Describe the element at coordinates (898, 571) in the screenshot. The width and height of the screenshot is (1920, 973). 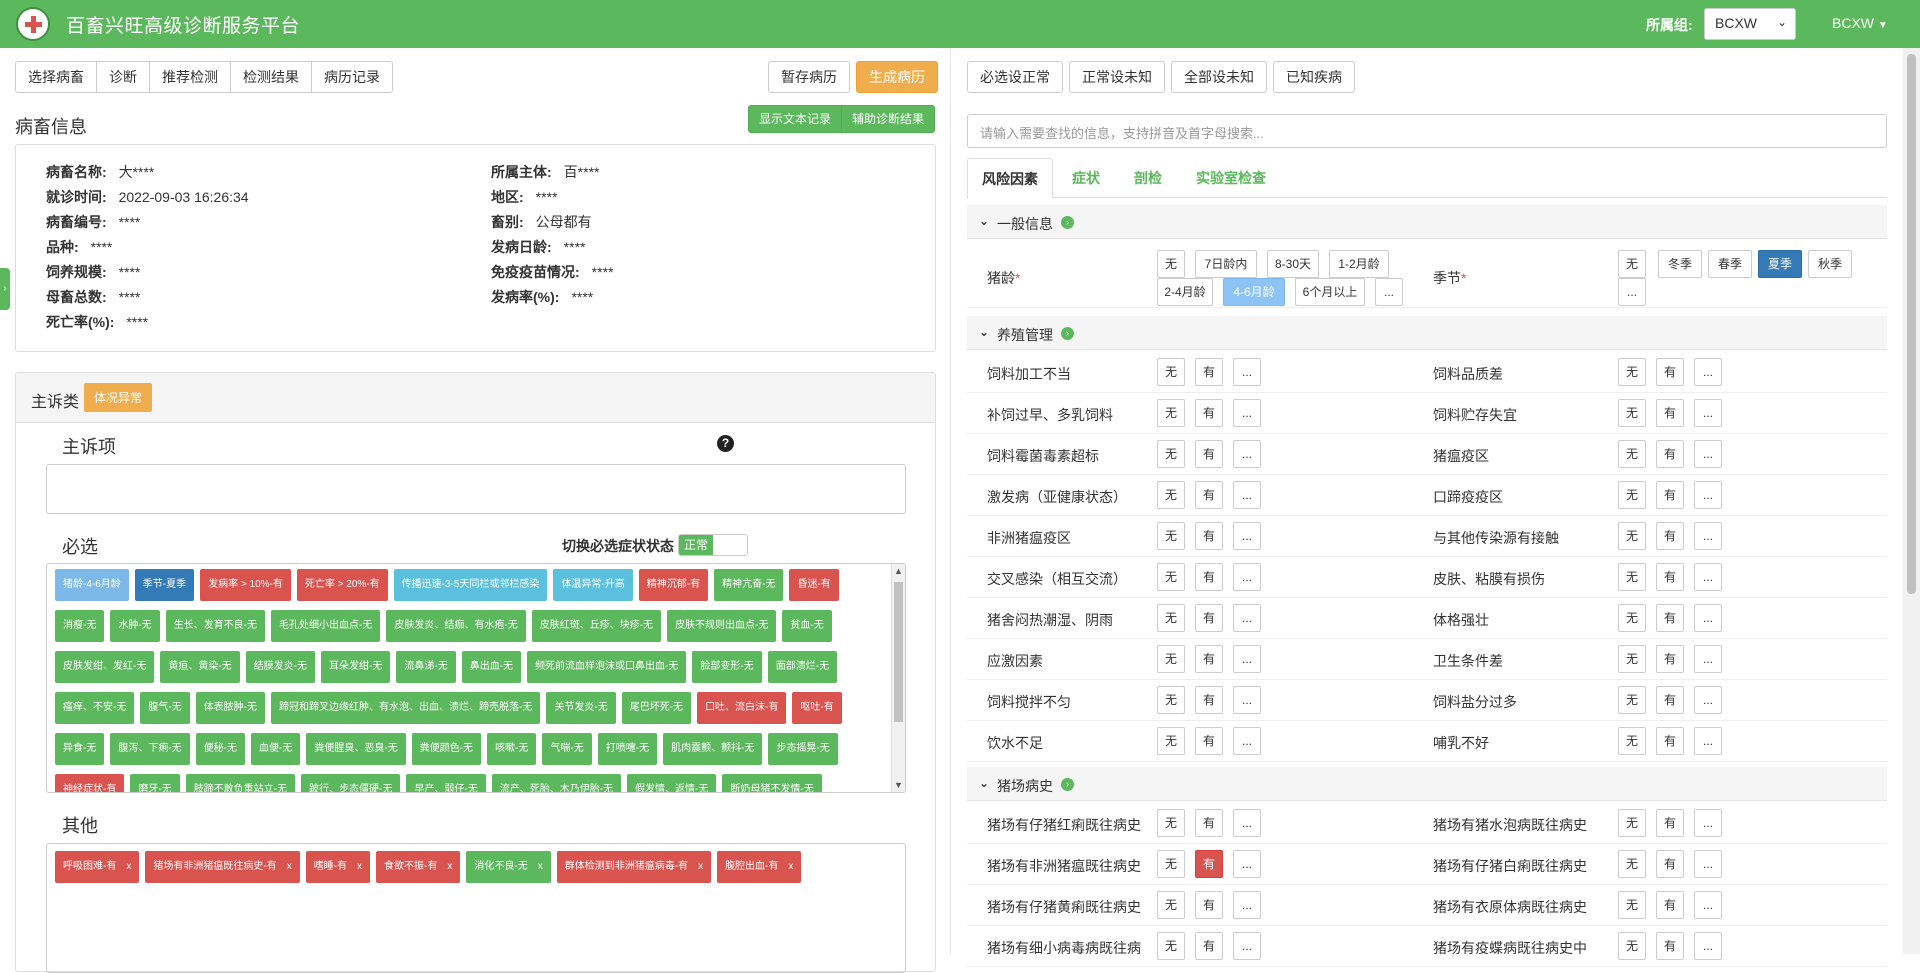
I see `scroll-up-icon: ▲` at that location.